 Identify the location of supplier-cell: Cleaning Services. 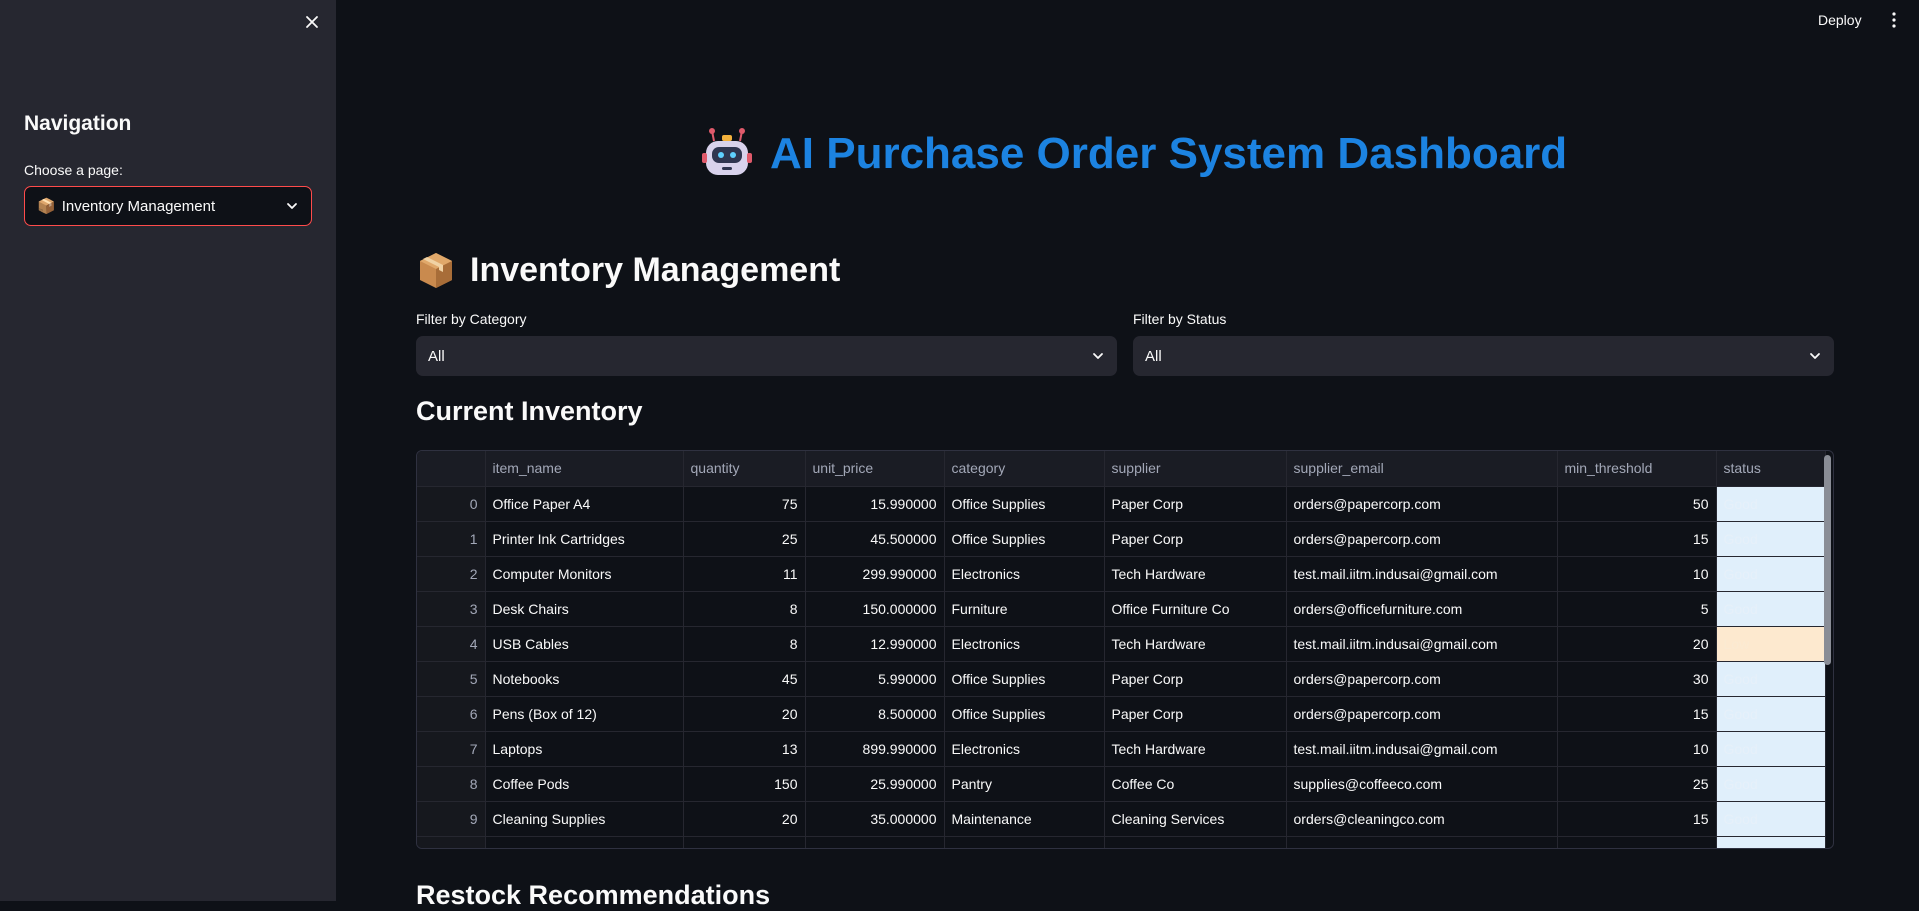
(1195, 819).